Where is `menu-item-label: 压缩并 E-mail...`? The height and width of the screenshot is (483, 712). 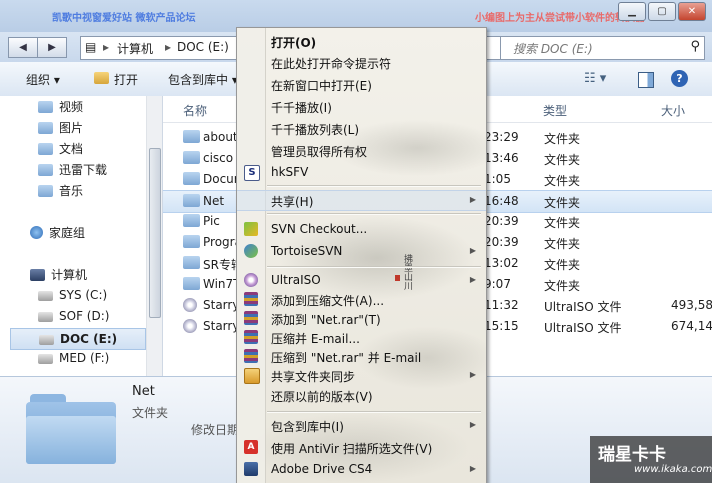
menu-item-label: 压缩并 E-mail... is located at coordinates (315, 339).